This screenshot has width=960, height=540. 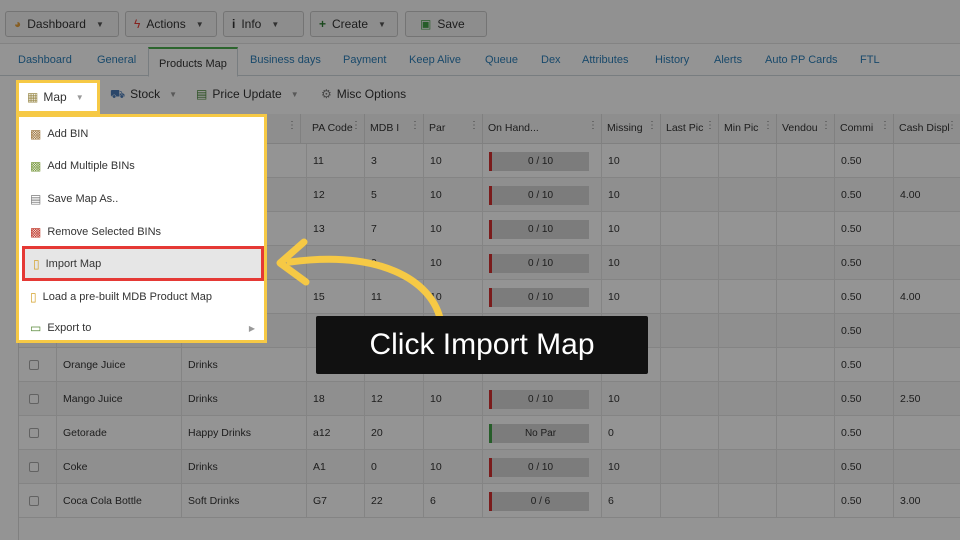 I want to click on menu-item-export-to: ▭ Export to ▶, so click(x=141, y=328).